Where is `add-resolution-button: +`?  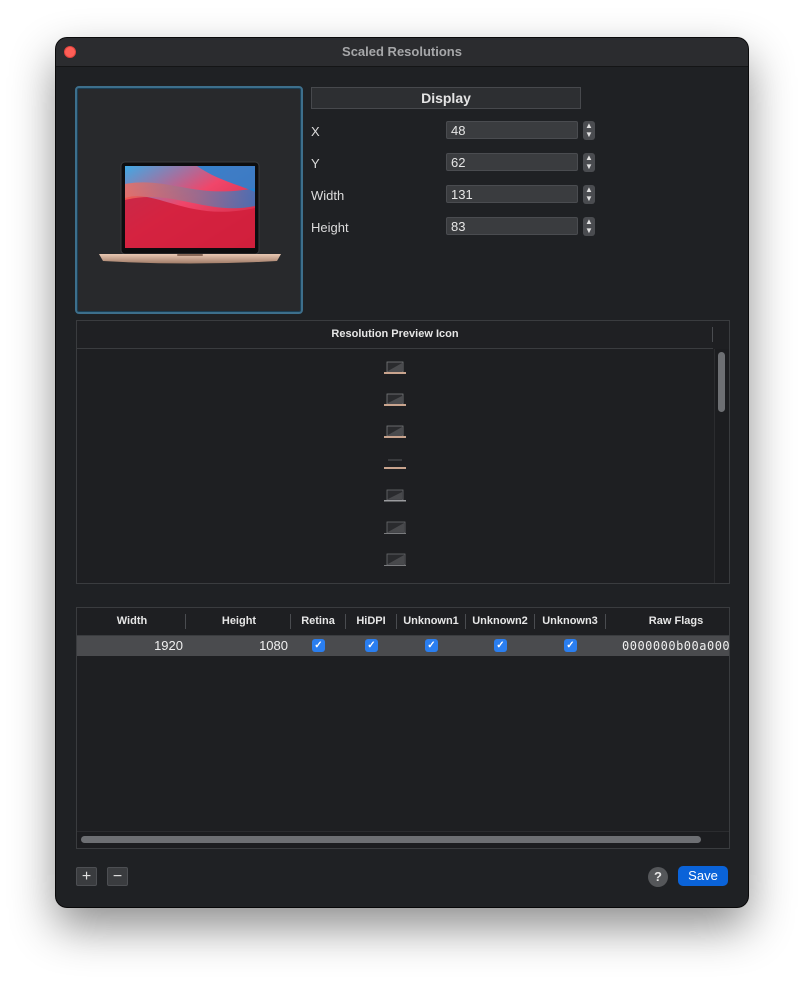
add-resolution-button: + is located at coordinates (86, 876).